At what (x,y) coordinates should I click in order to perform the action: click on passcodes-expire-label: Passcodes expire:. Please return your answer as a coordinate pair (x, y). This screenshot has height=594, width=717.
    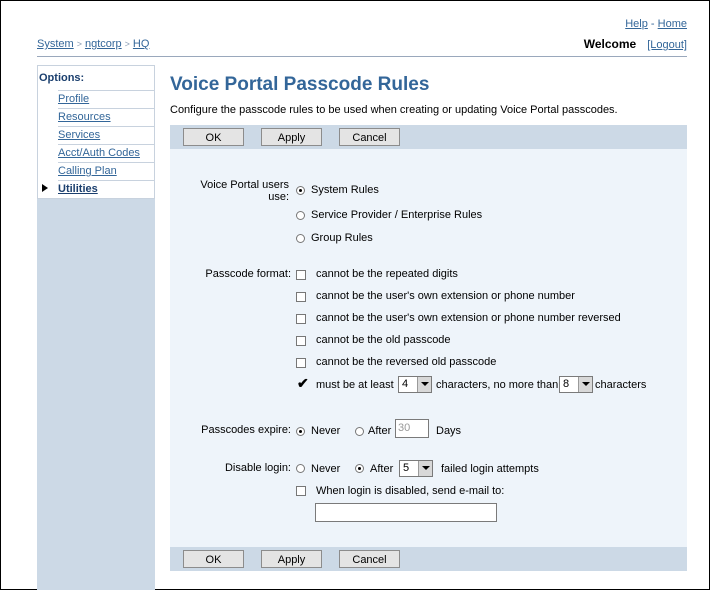
    Looking at the image, I should click on (246, 430).